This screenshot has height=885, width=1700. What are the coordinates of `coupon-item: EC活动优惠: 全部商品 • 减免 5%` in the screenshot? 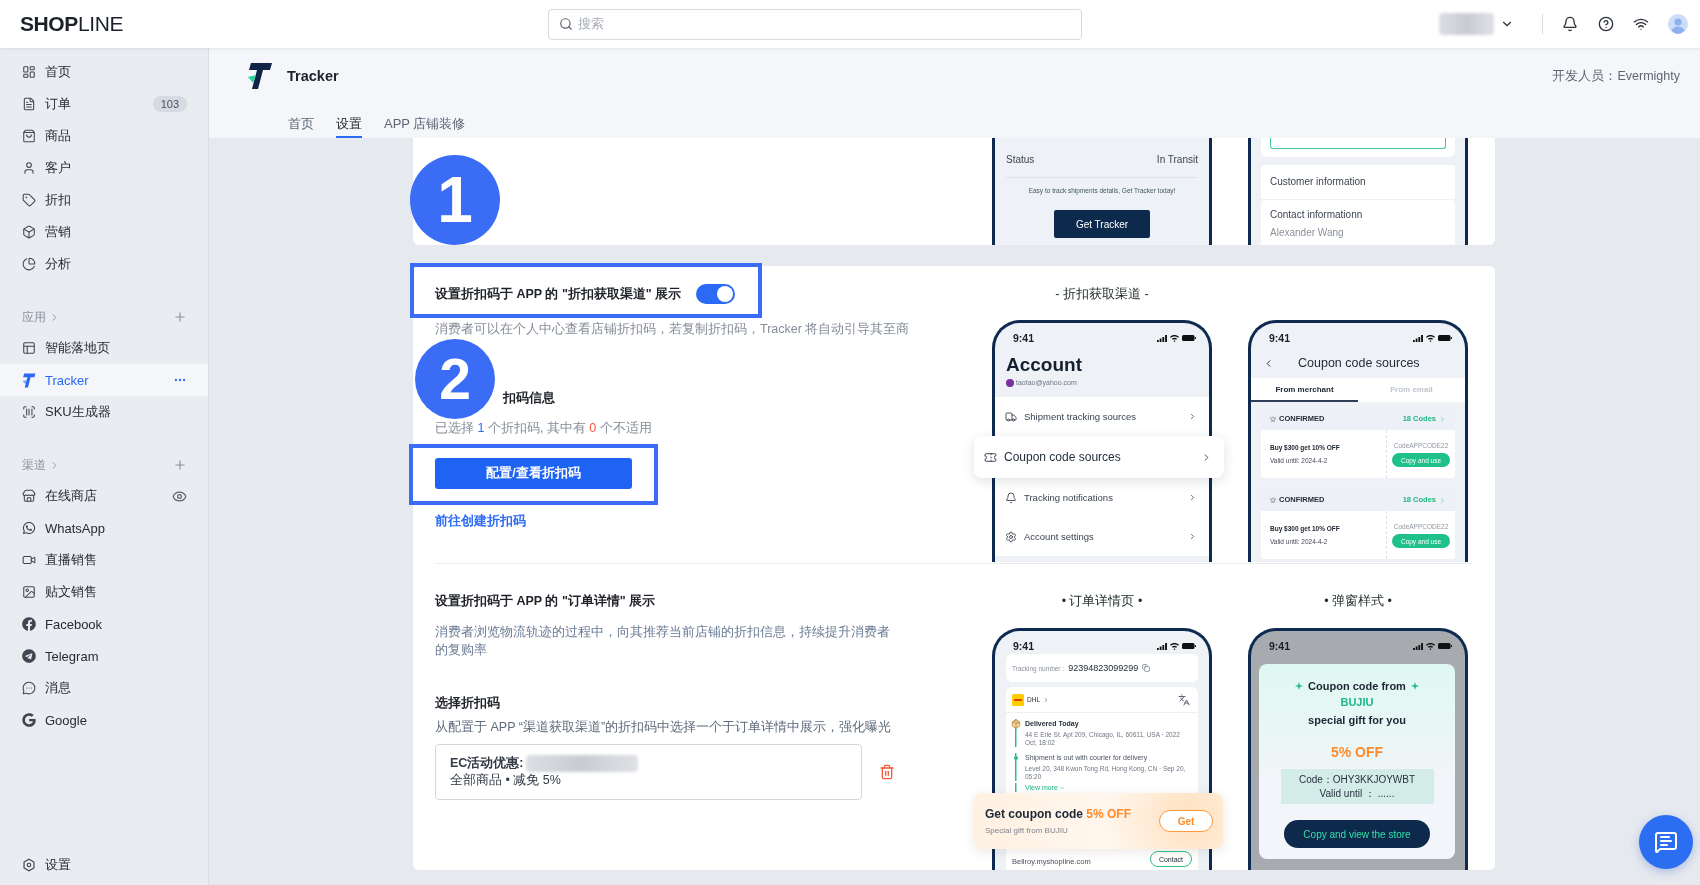 It's located at (648, 772).